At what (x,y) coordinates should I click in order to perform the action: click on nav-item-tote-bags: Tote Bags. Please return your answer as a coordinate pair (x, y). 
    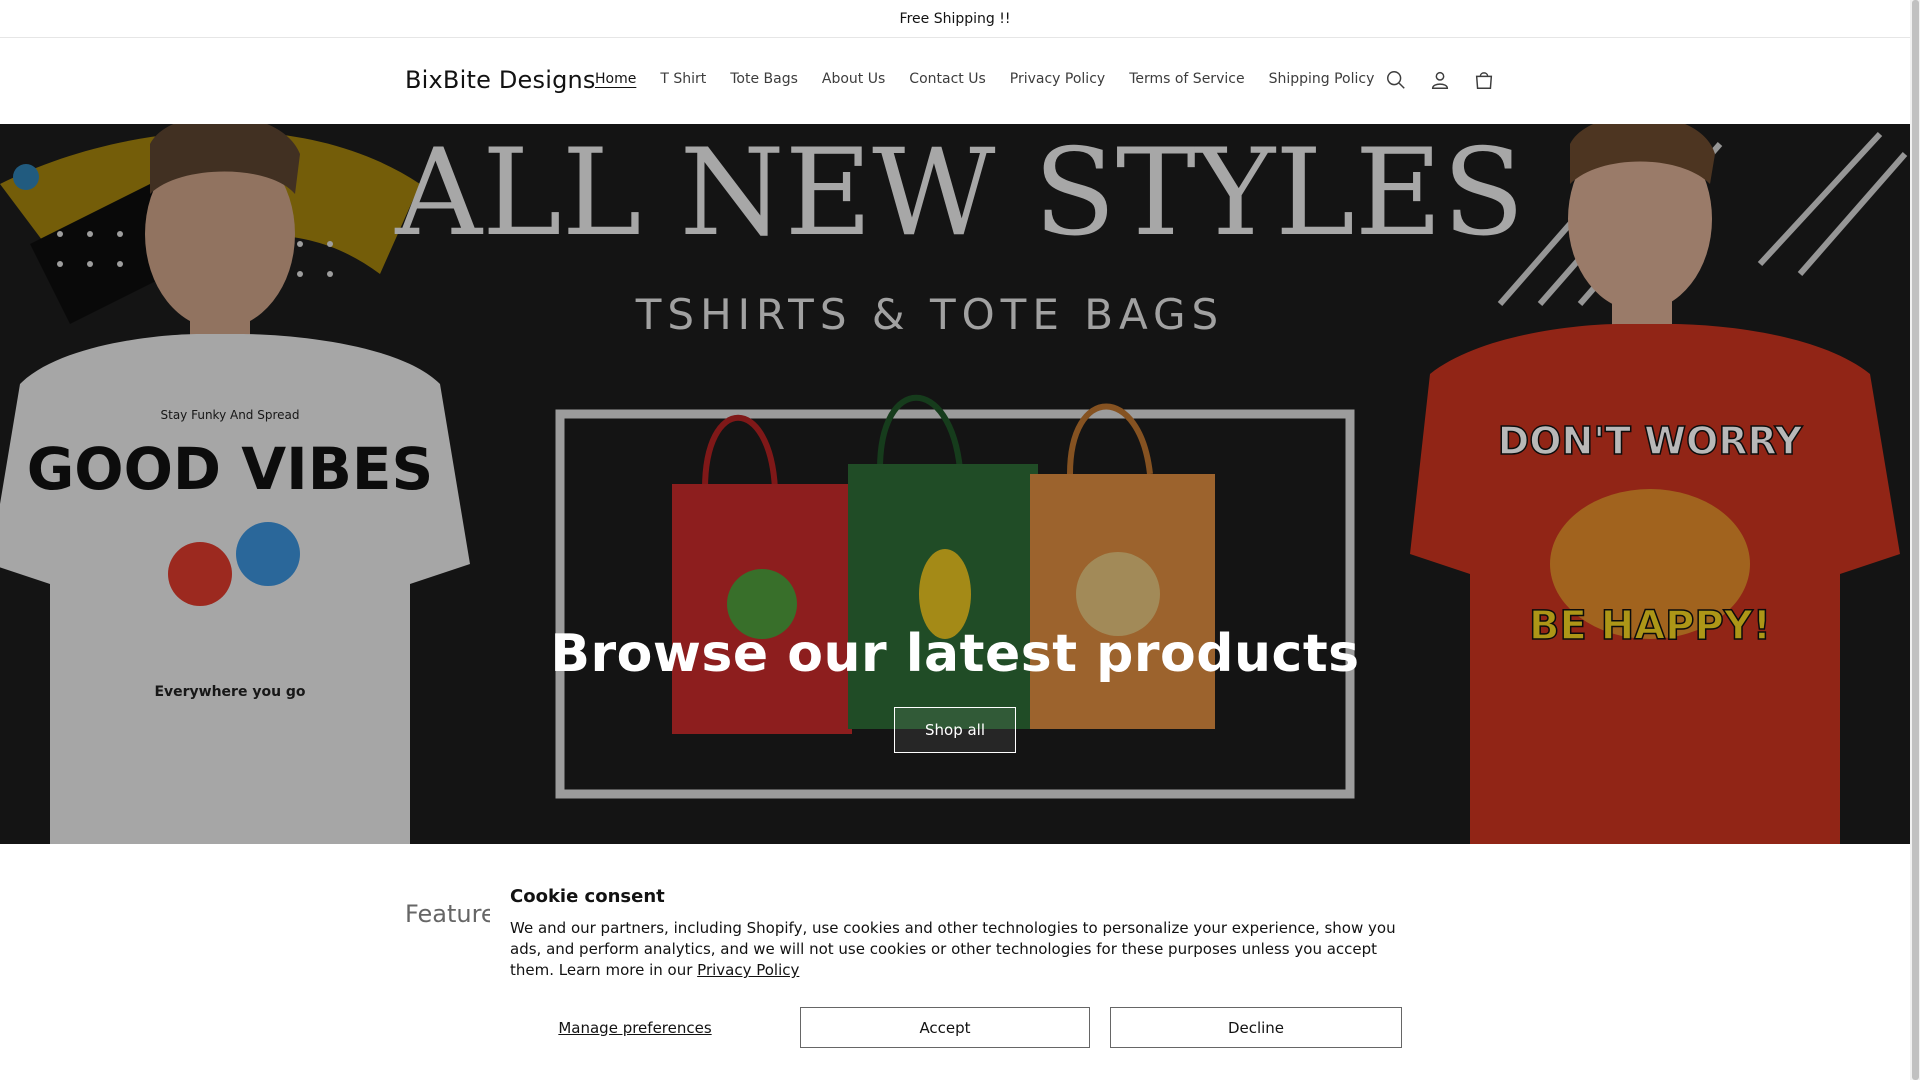
    Looking at the image, I should click on (764, 79).